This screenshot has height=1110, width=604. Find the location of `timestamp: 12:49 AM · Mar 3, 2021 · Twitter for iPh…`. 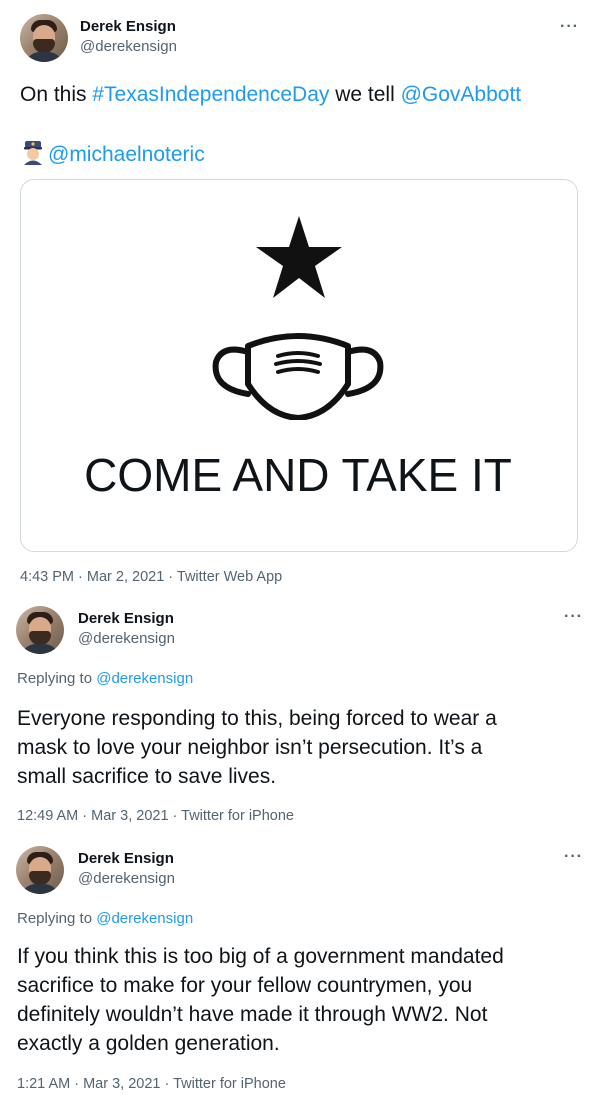

timestamp: 12:49 AM · Mar 3, 2021 · Twitter for iPh… is located at coordinates (155, 816).